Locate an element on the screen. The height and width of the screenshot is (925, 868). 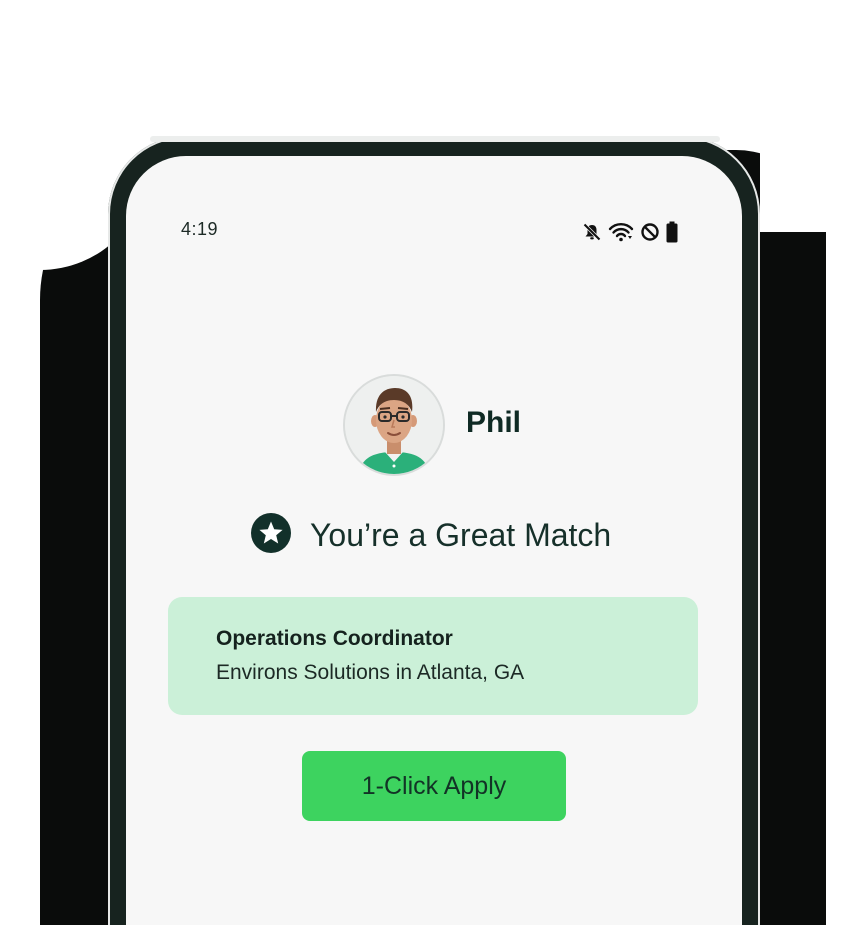
job-title: Operations Coordinator is located at coordinates (334, 638).